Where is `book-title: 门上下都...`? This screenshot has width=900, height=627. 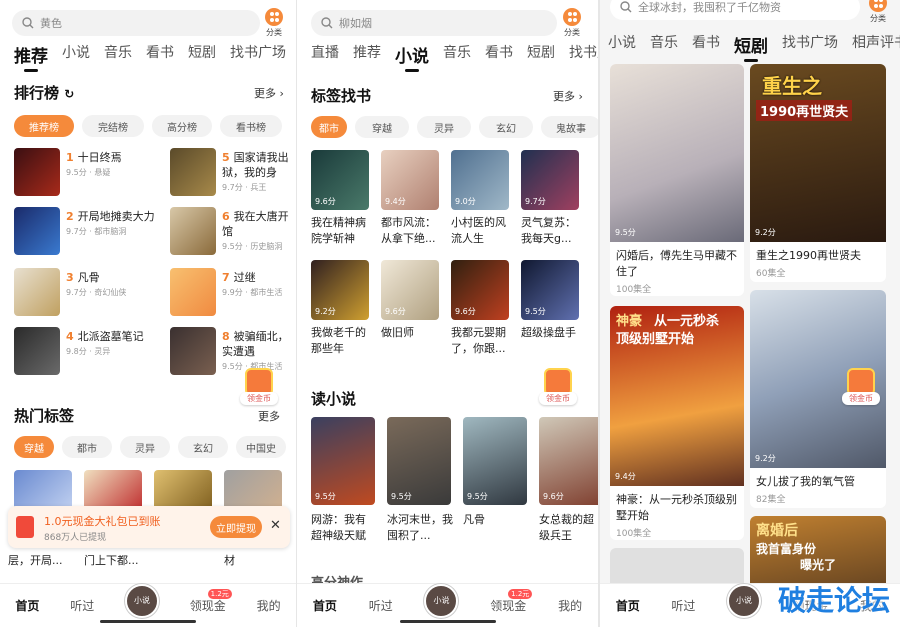 book-title: 门上下都... is located at coordinates (116, 561).